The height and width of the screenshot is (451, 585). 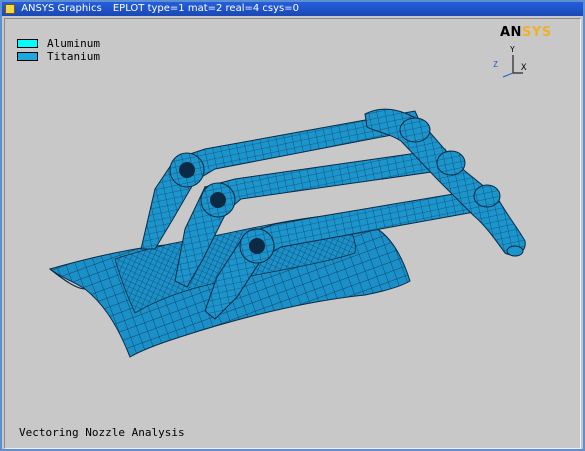 I want to click on actuator-rod, so click(x=445, y=182).